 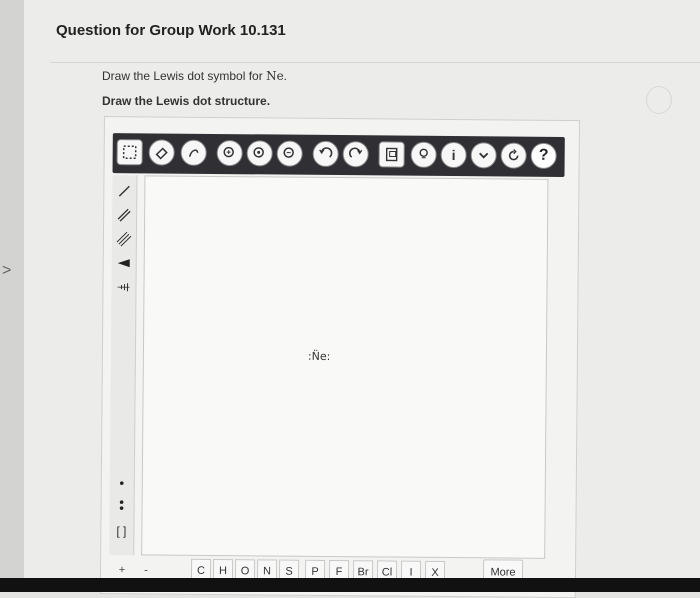 I want to click on triple-bond-icon, so click(x=124, y=239).